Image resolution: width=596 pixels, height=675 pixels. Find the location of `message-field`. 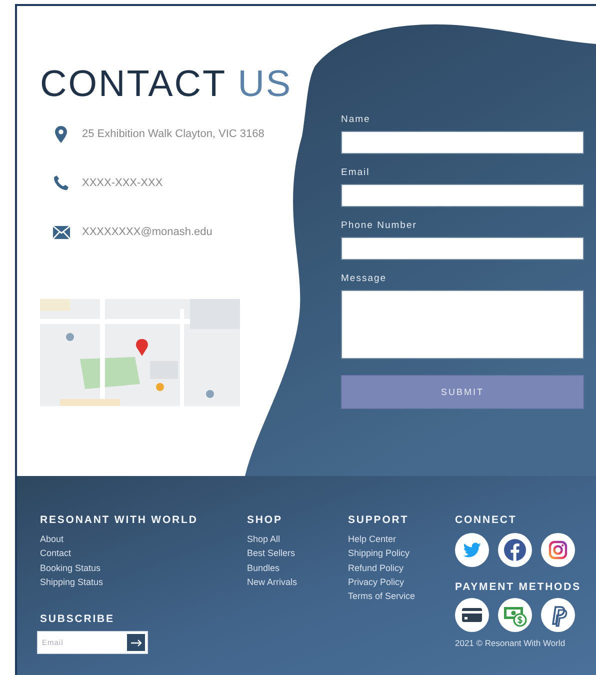

message-field is located at coordinates (462, 324).